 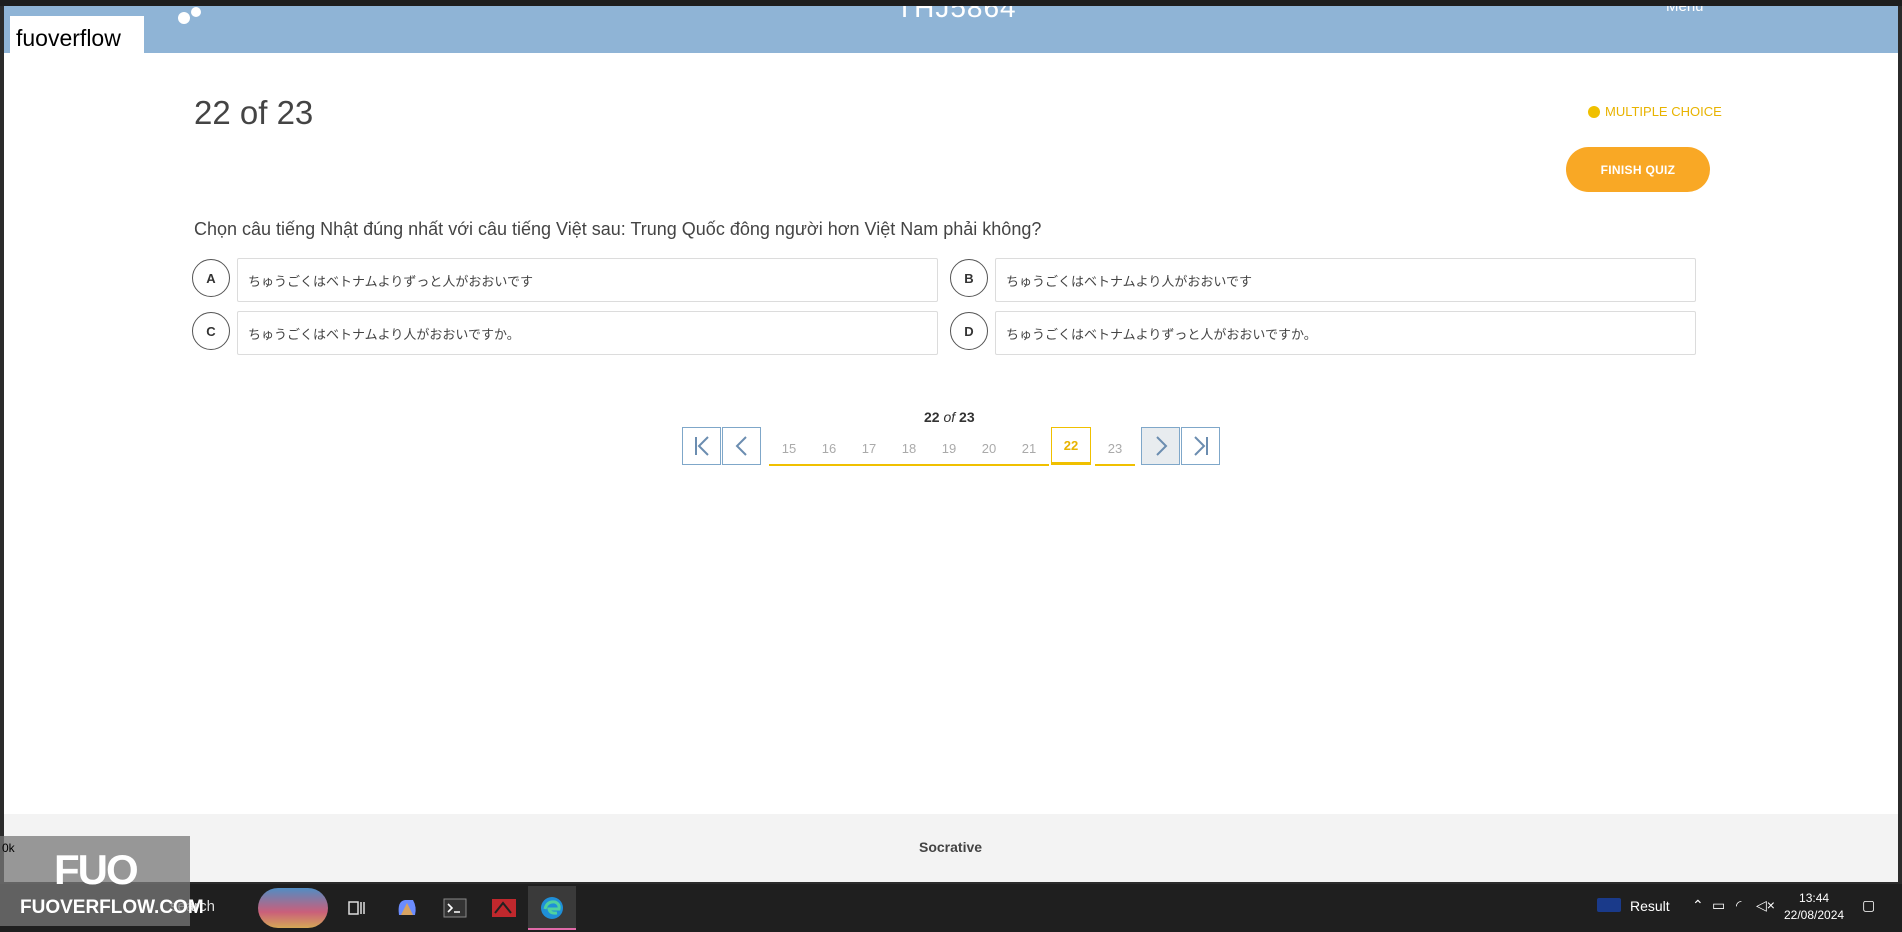 What do you see at coordinates (1115, 449) in the screenshot?
I see `page-23: 23` at bounding box center [1115, 449].